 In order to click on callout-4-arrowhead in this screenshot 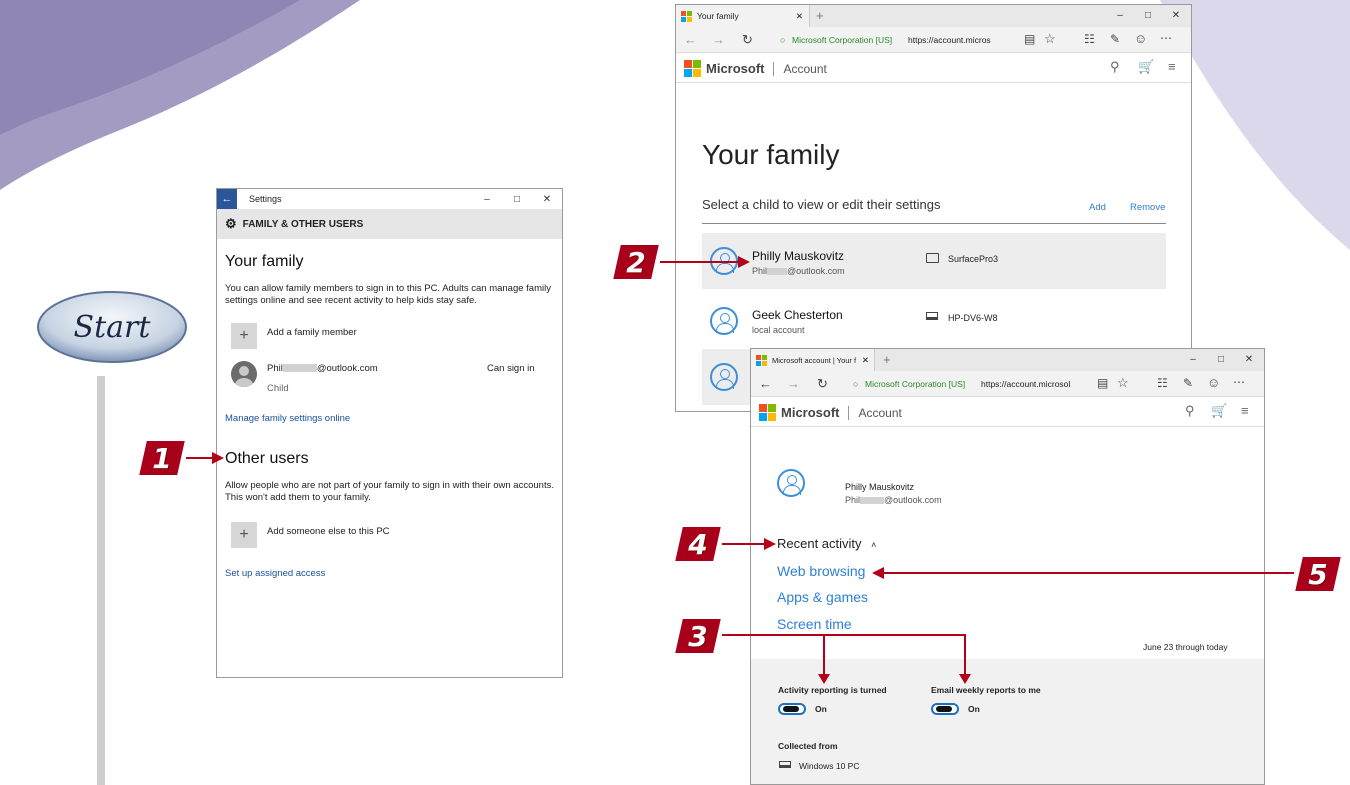, I will do `click(770, 544)`.